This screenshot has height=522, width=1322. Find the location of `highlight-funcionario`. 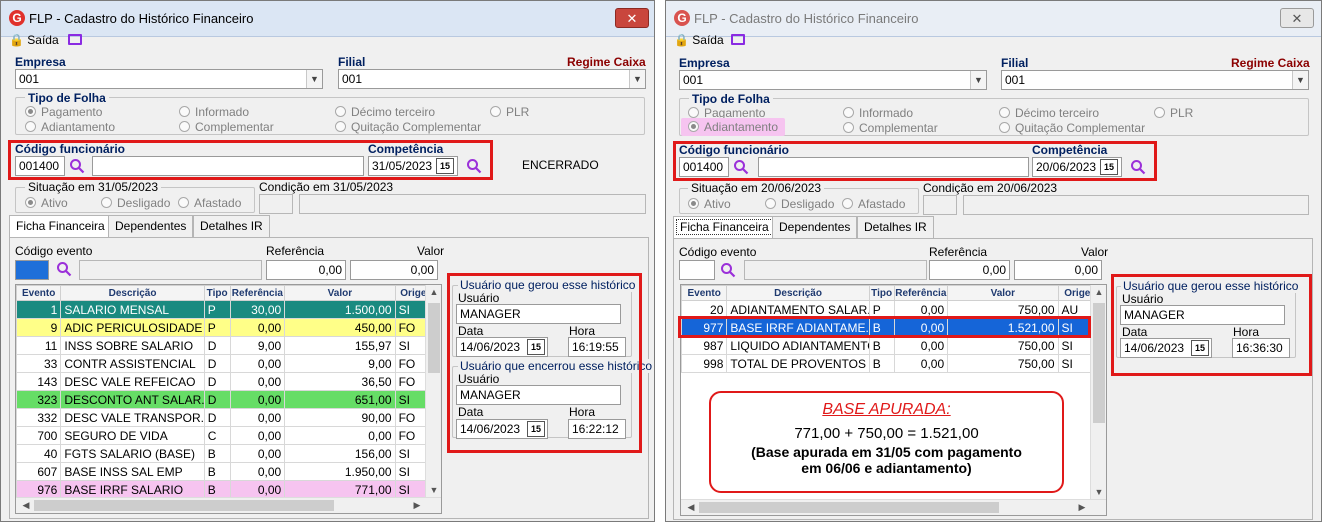

highlight-funcionario is located at coordinates (915, 161).